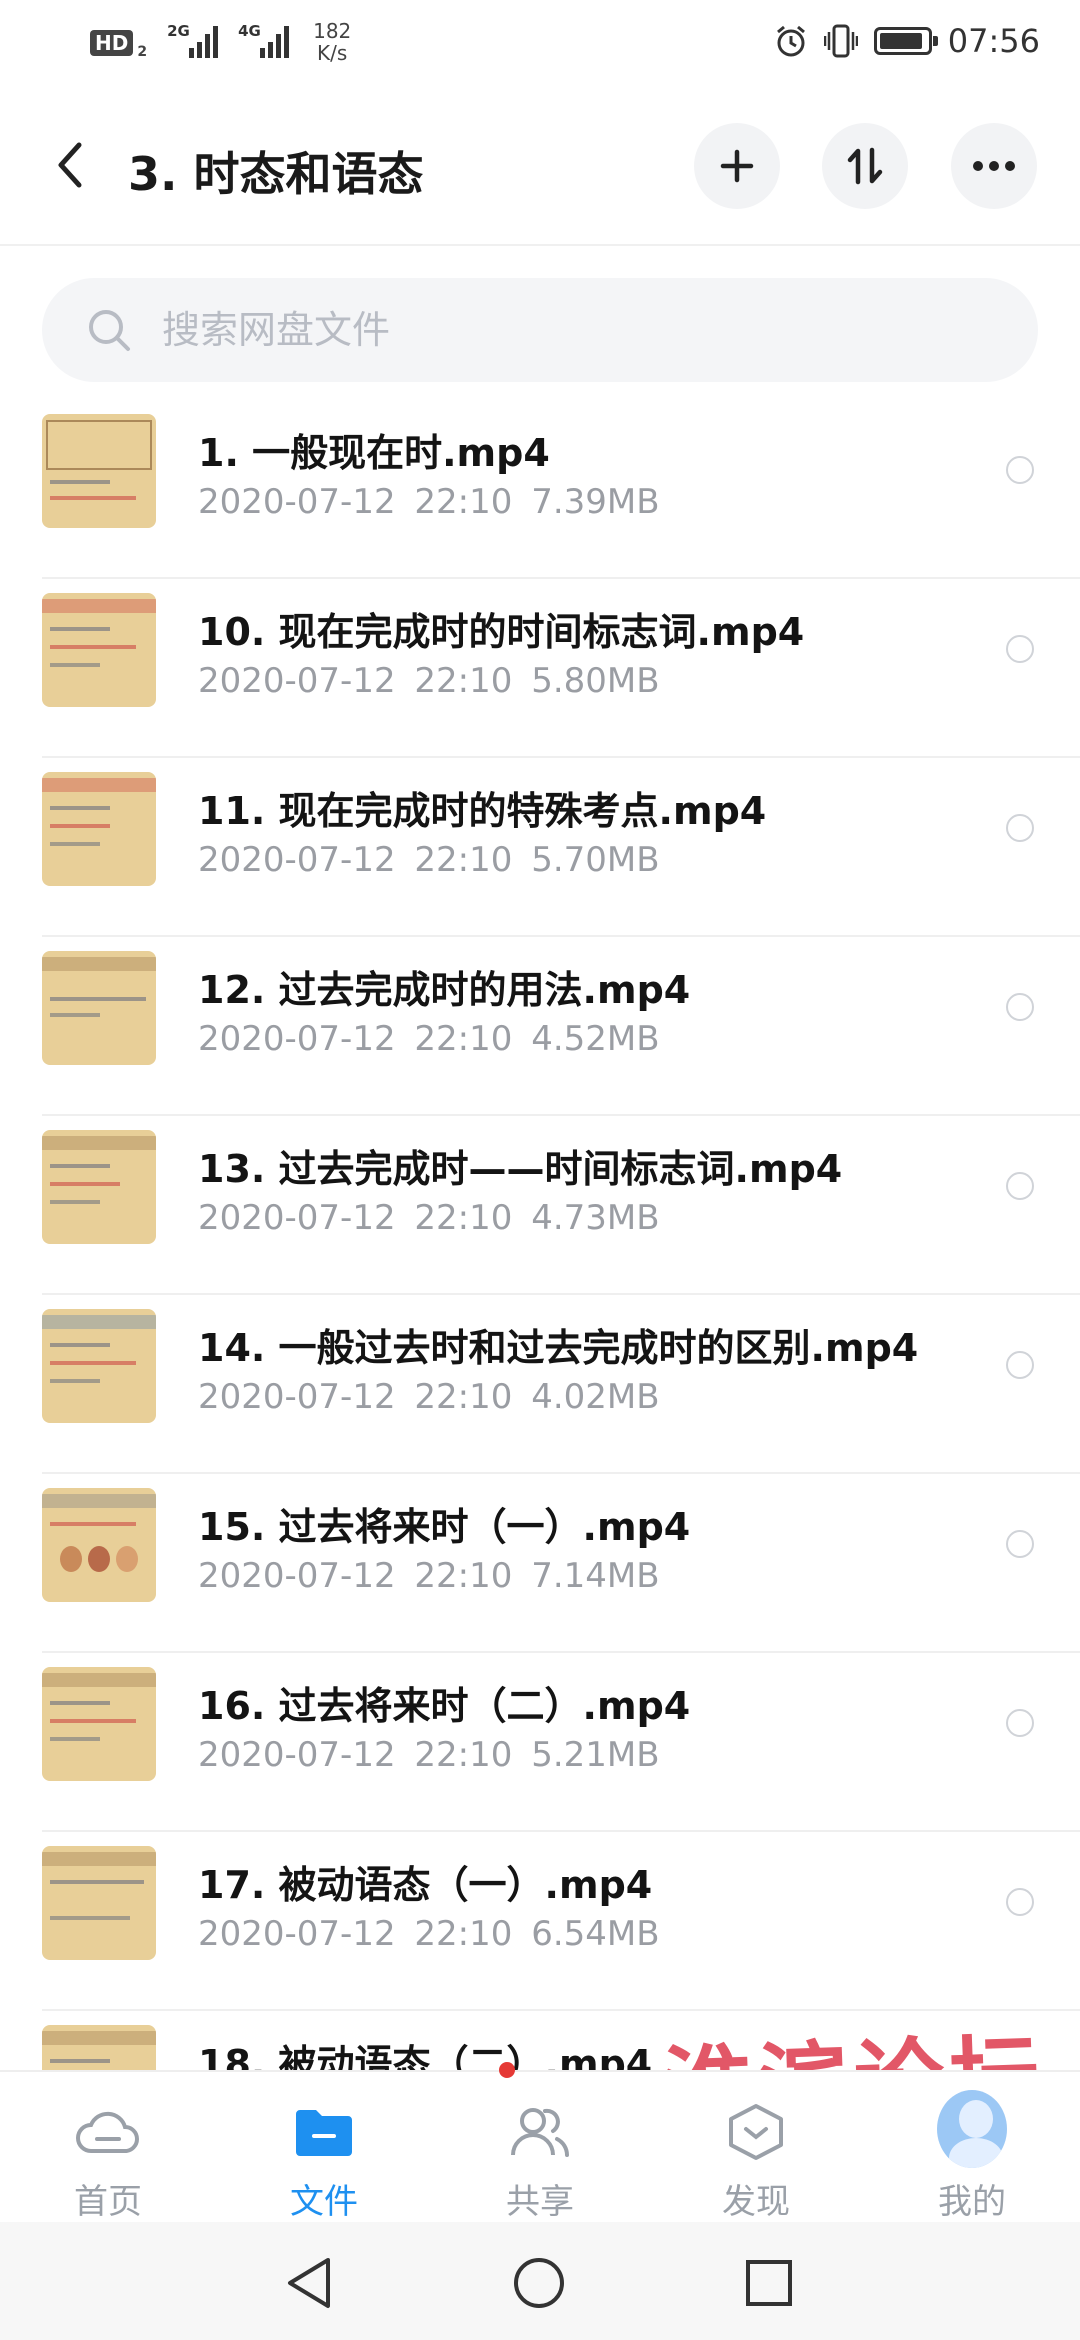 The image size is (1080, 2340). I want to click on file-name: 1. 一般现在时.mp4, so click(374, 453).